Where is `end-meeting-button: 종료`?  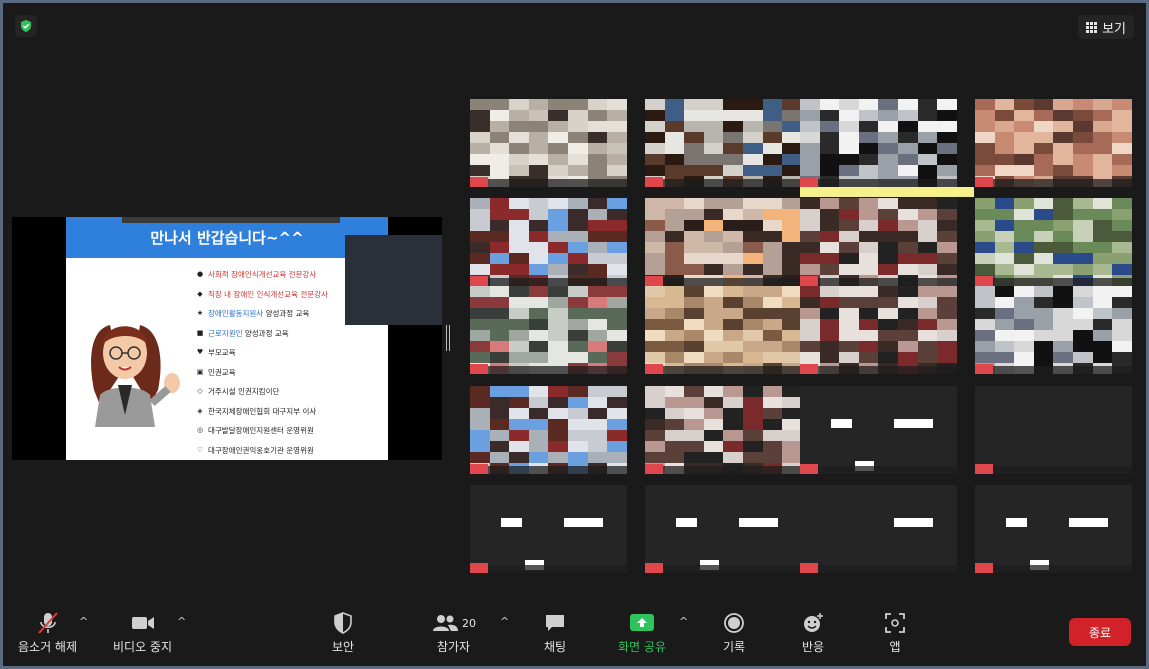
end-meeting-button: 종료 is located at coordinates (1100, 632).